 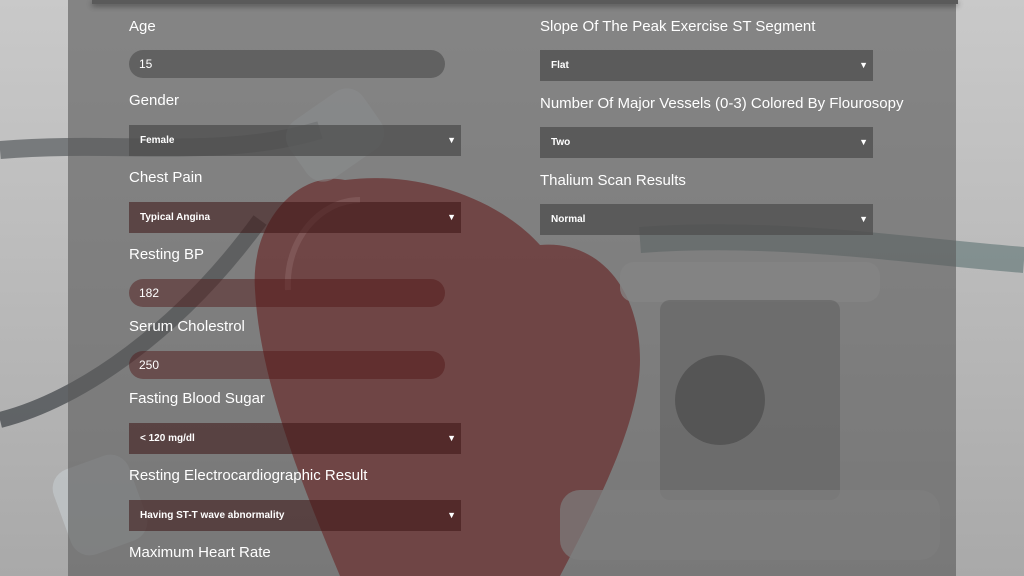 I want to click on resting-ecg-select: Having ST-T wave abnormality ▼, so click(x=295, y=515).